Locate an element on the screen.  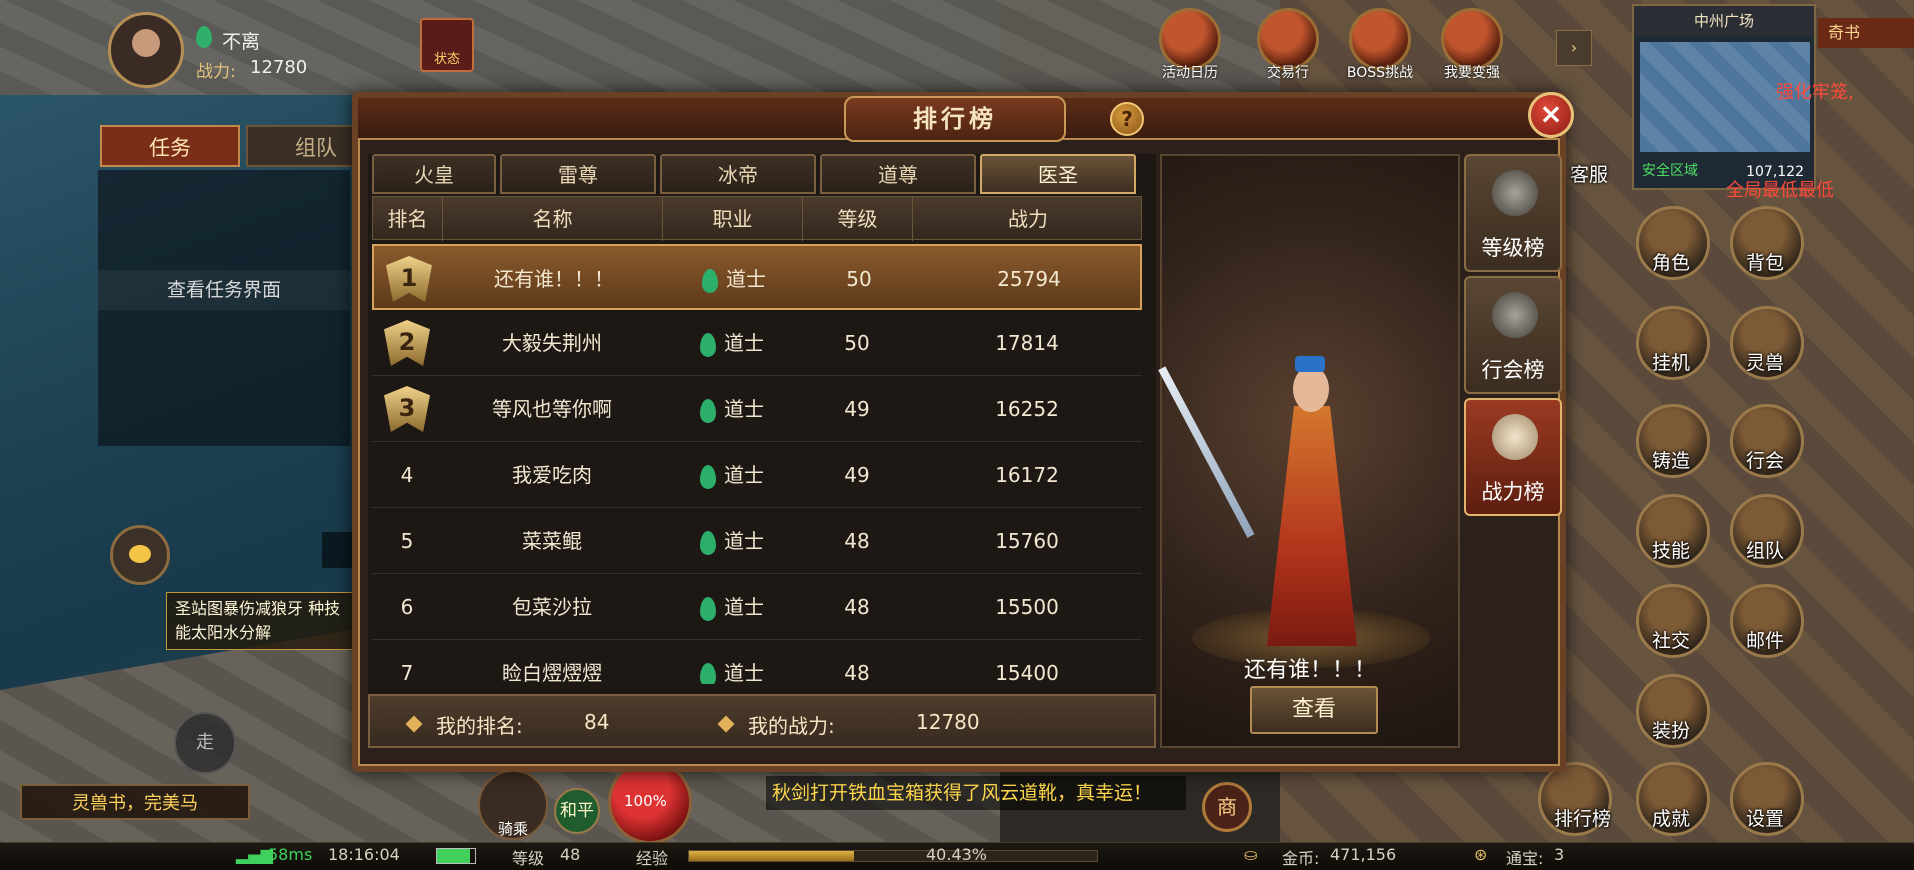
scroll-hint-text: 圣站图暴伤减狼牙 种技能太阳水分解 is located at coordinates (264, 621).